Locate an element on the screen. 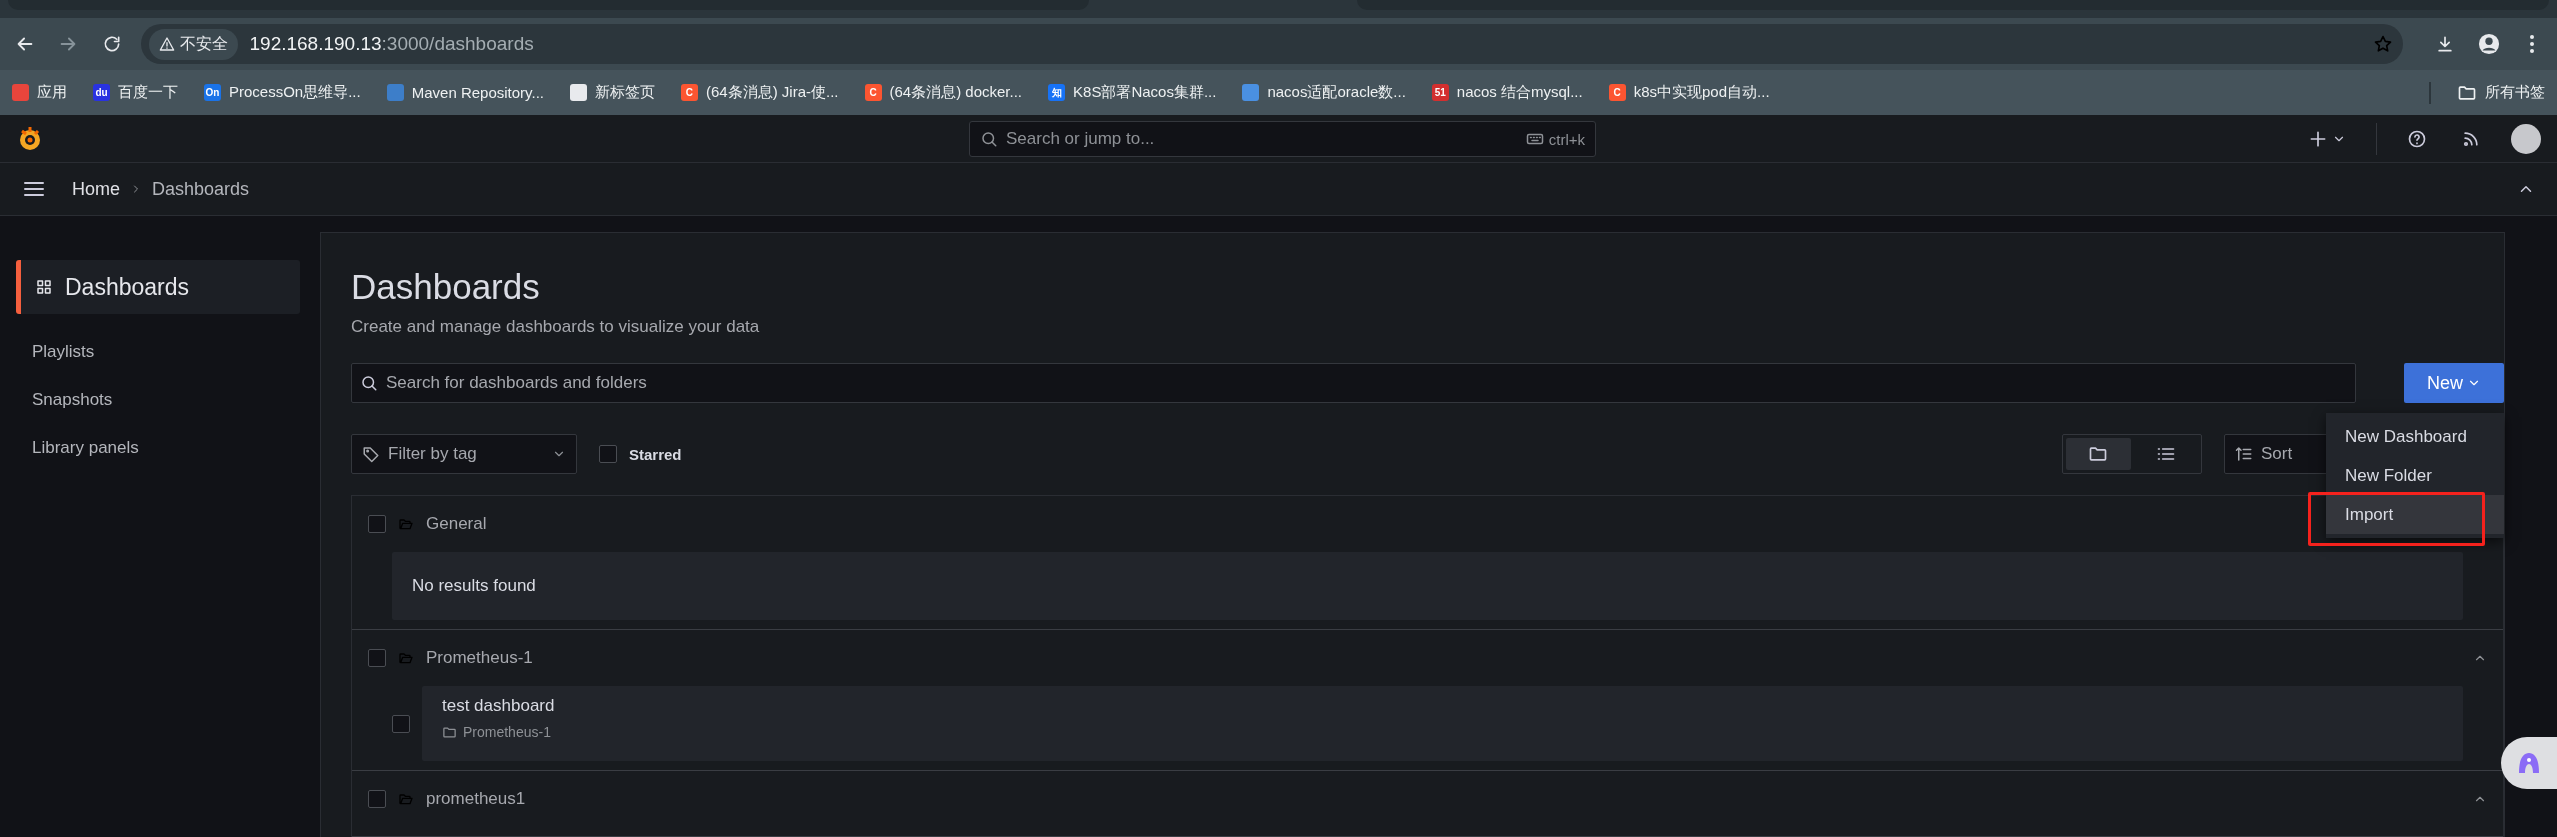 The height and width of the screenshot is (837, 2557). star-icon is located at coordinates (2382, 44).